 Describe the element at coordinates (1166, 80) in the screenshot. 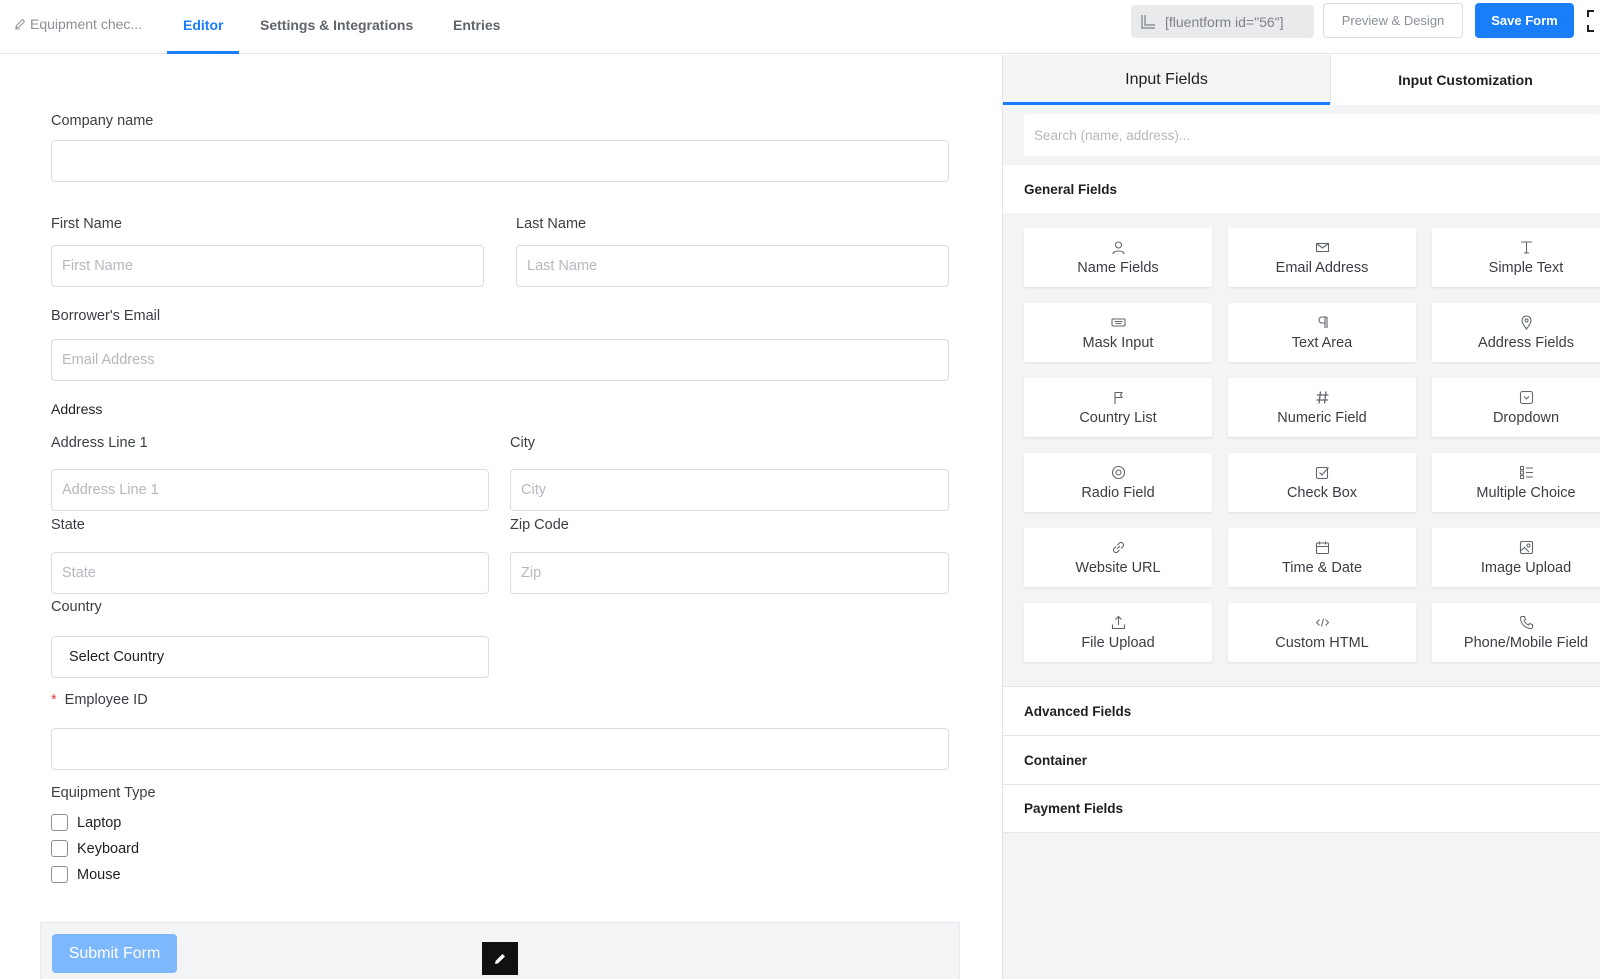

I see `tab-input-fields: Input Fields` at that location.